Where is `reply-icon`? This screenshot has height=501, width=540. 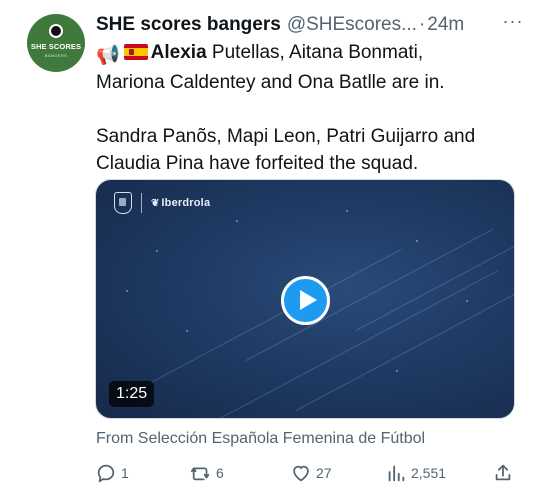
reply-icon is located at coordinates (106, 473).